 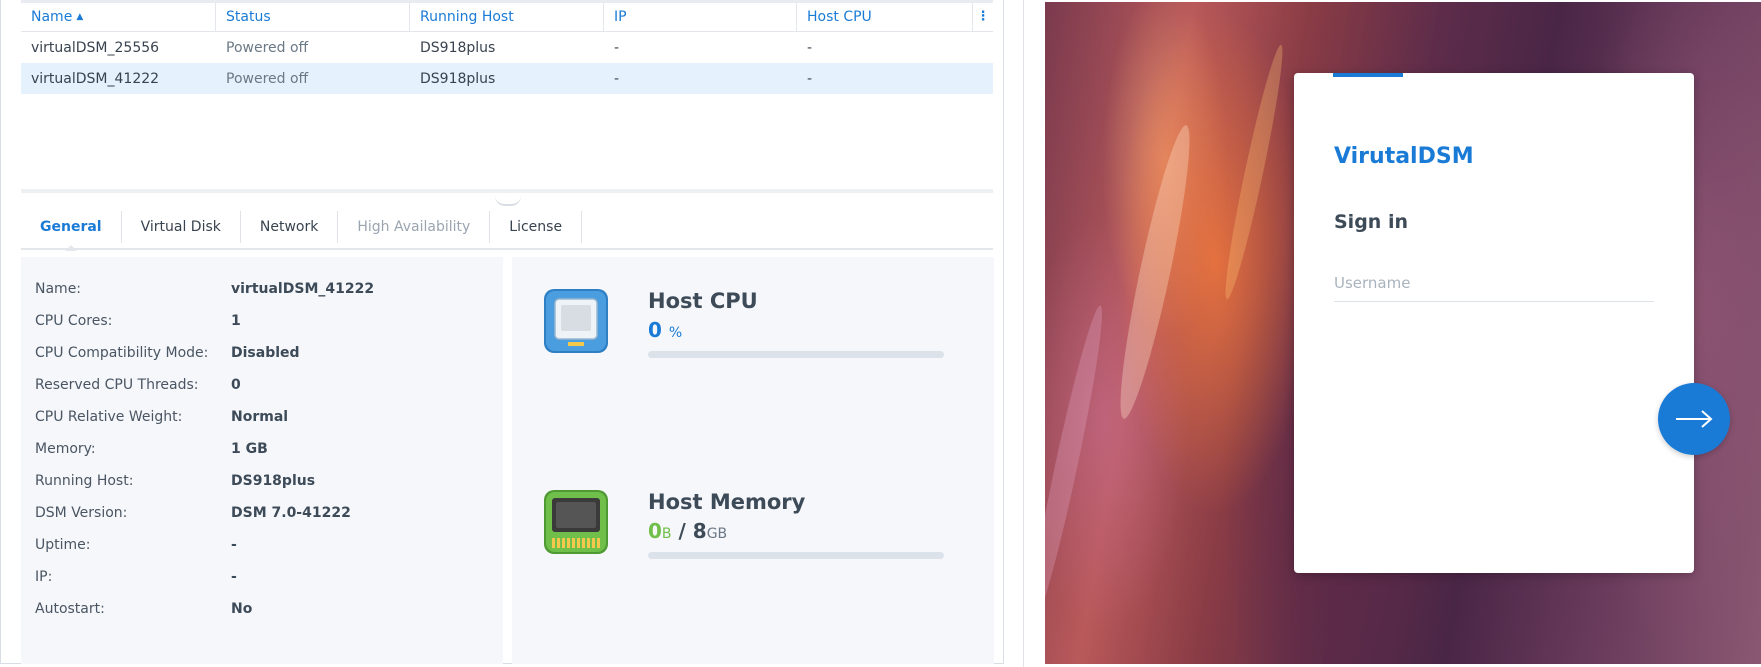 I want to click on column-header-status: Status, so click(x=313, y=17).